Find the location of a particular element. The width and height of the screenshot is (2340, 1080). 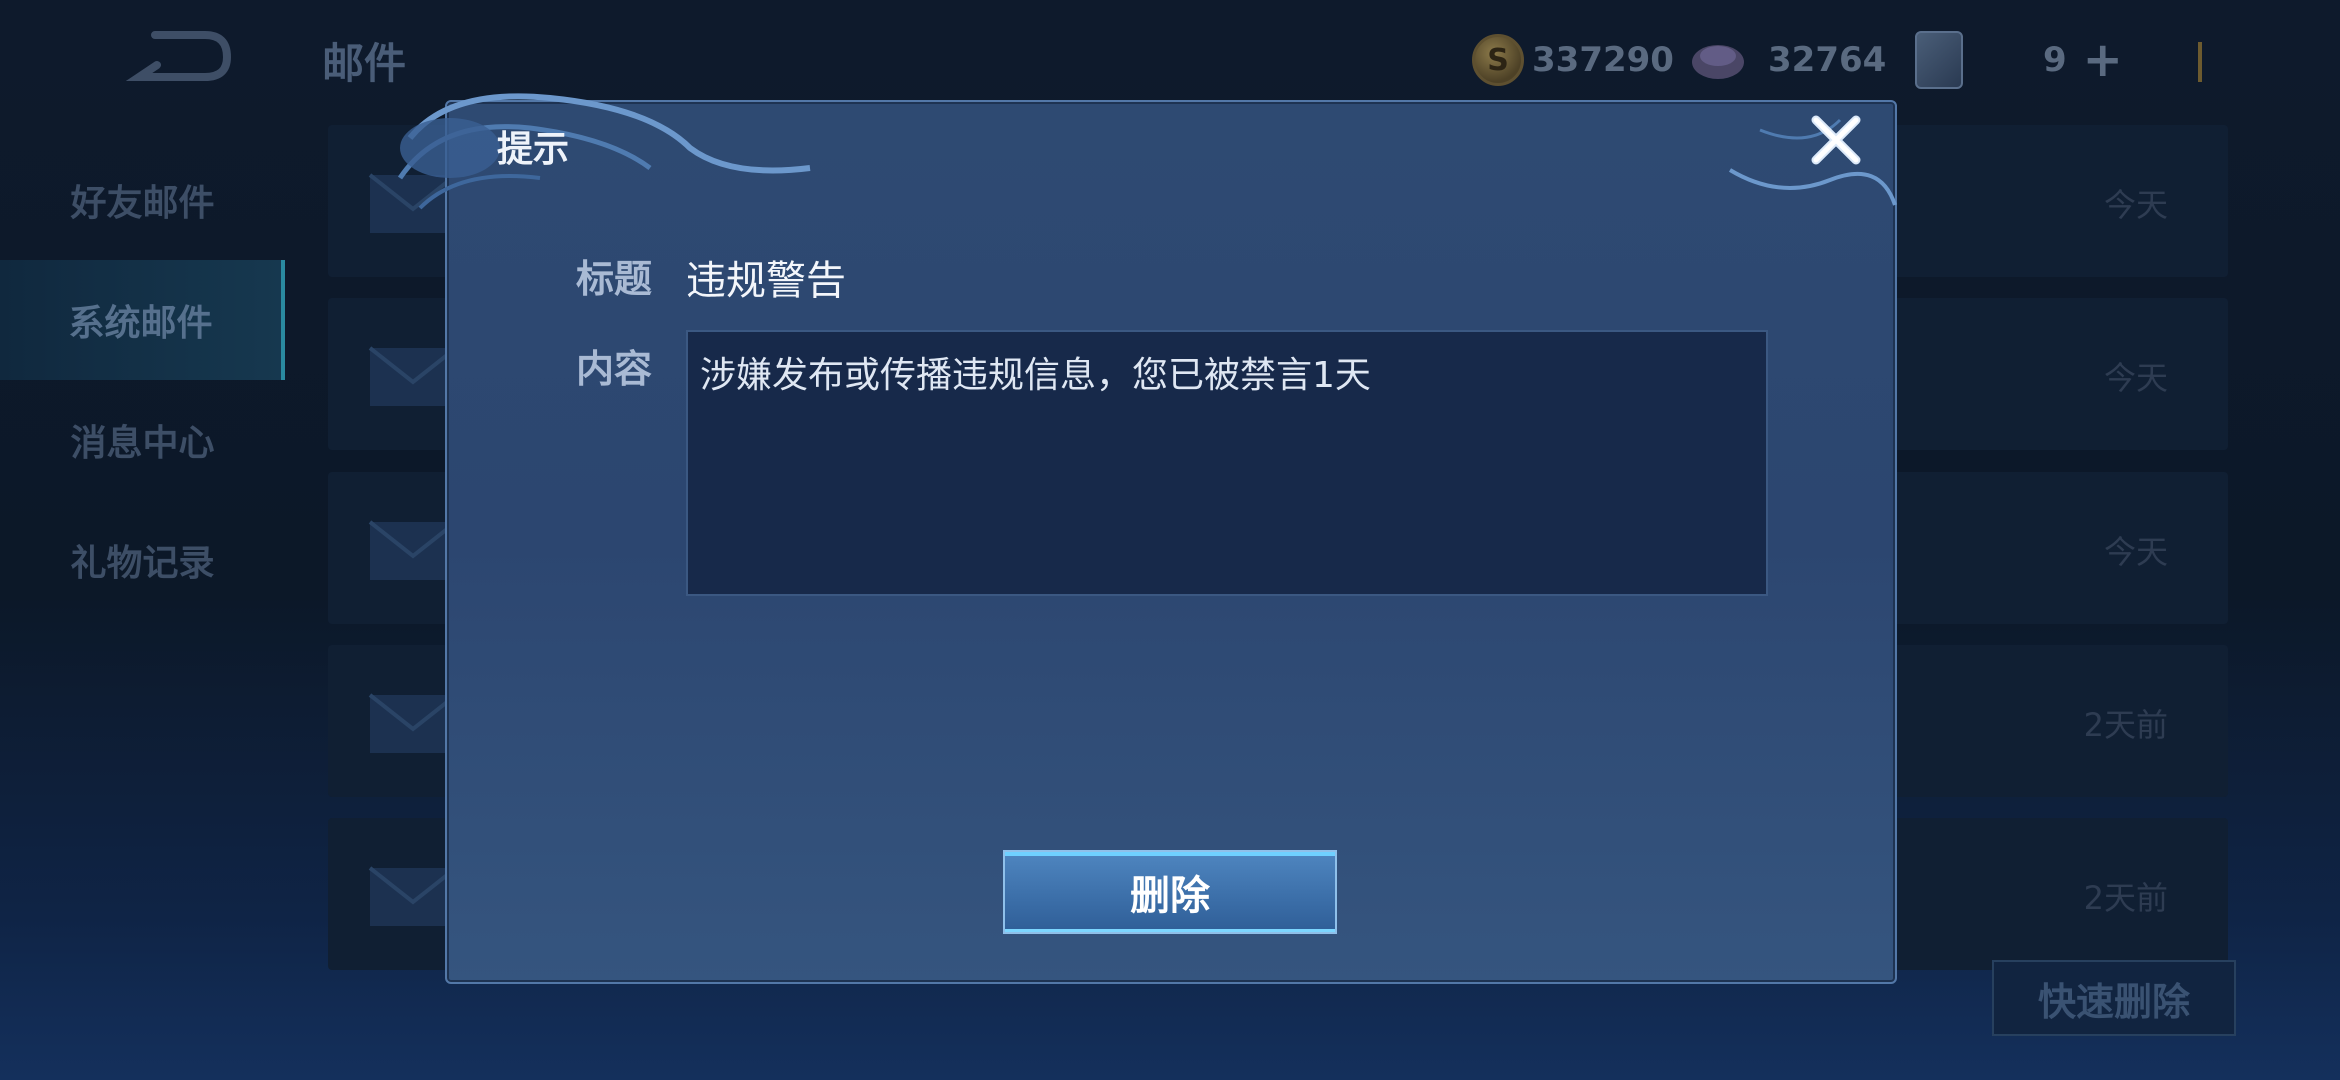

sidebar-item-message-center: 消息中心 is located at coordinates (142, 440).